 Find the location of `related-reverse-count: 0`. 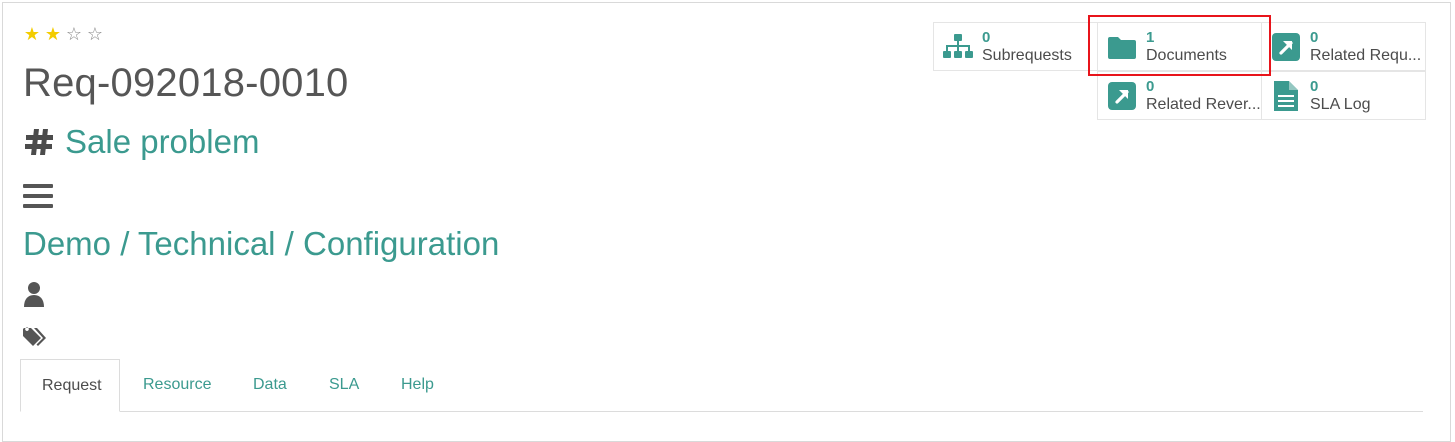

related-reverse-count: 0 is located at coordinates (1150, 86).